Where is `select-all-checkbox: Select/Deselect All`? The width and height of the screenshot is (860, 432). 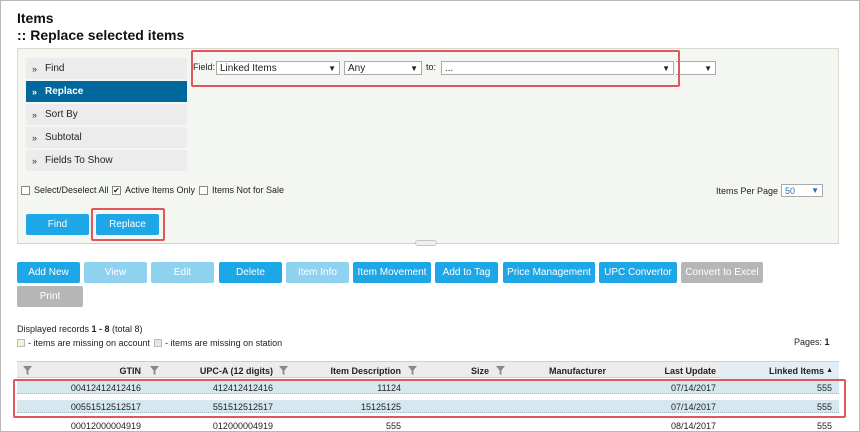 select-all-checkbox: Select/Deselect All is located at coordinates (65, 190).